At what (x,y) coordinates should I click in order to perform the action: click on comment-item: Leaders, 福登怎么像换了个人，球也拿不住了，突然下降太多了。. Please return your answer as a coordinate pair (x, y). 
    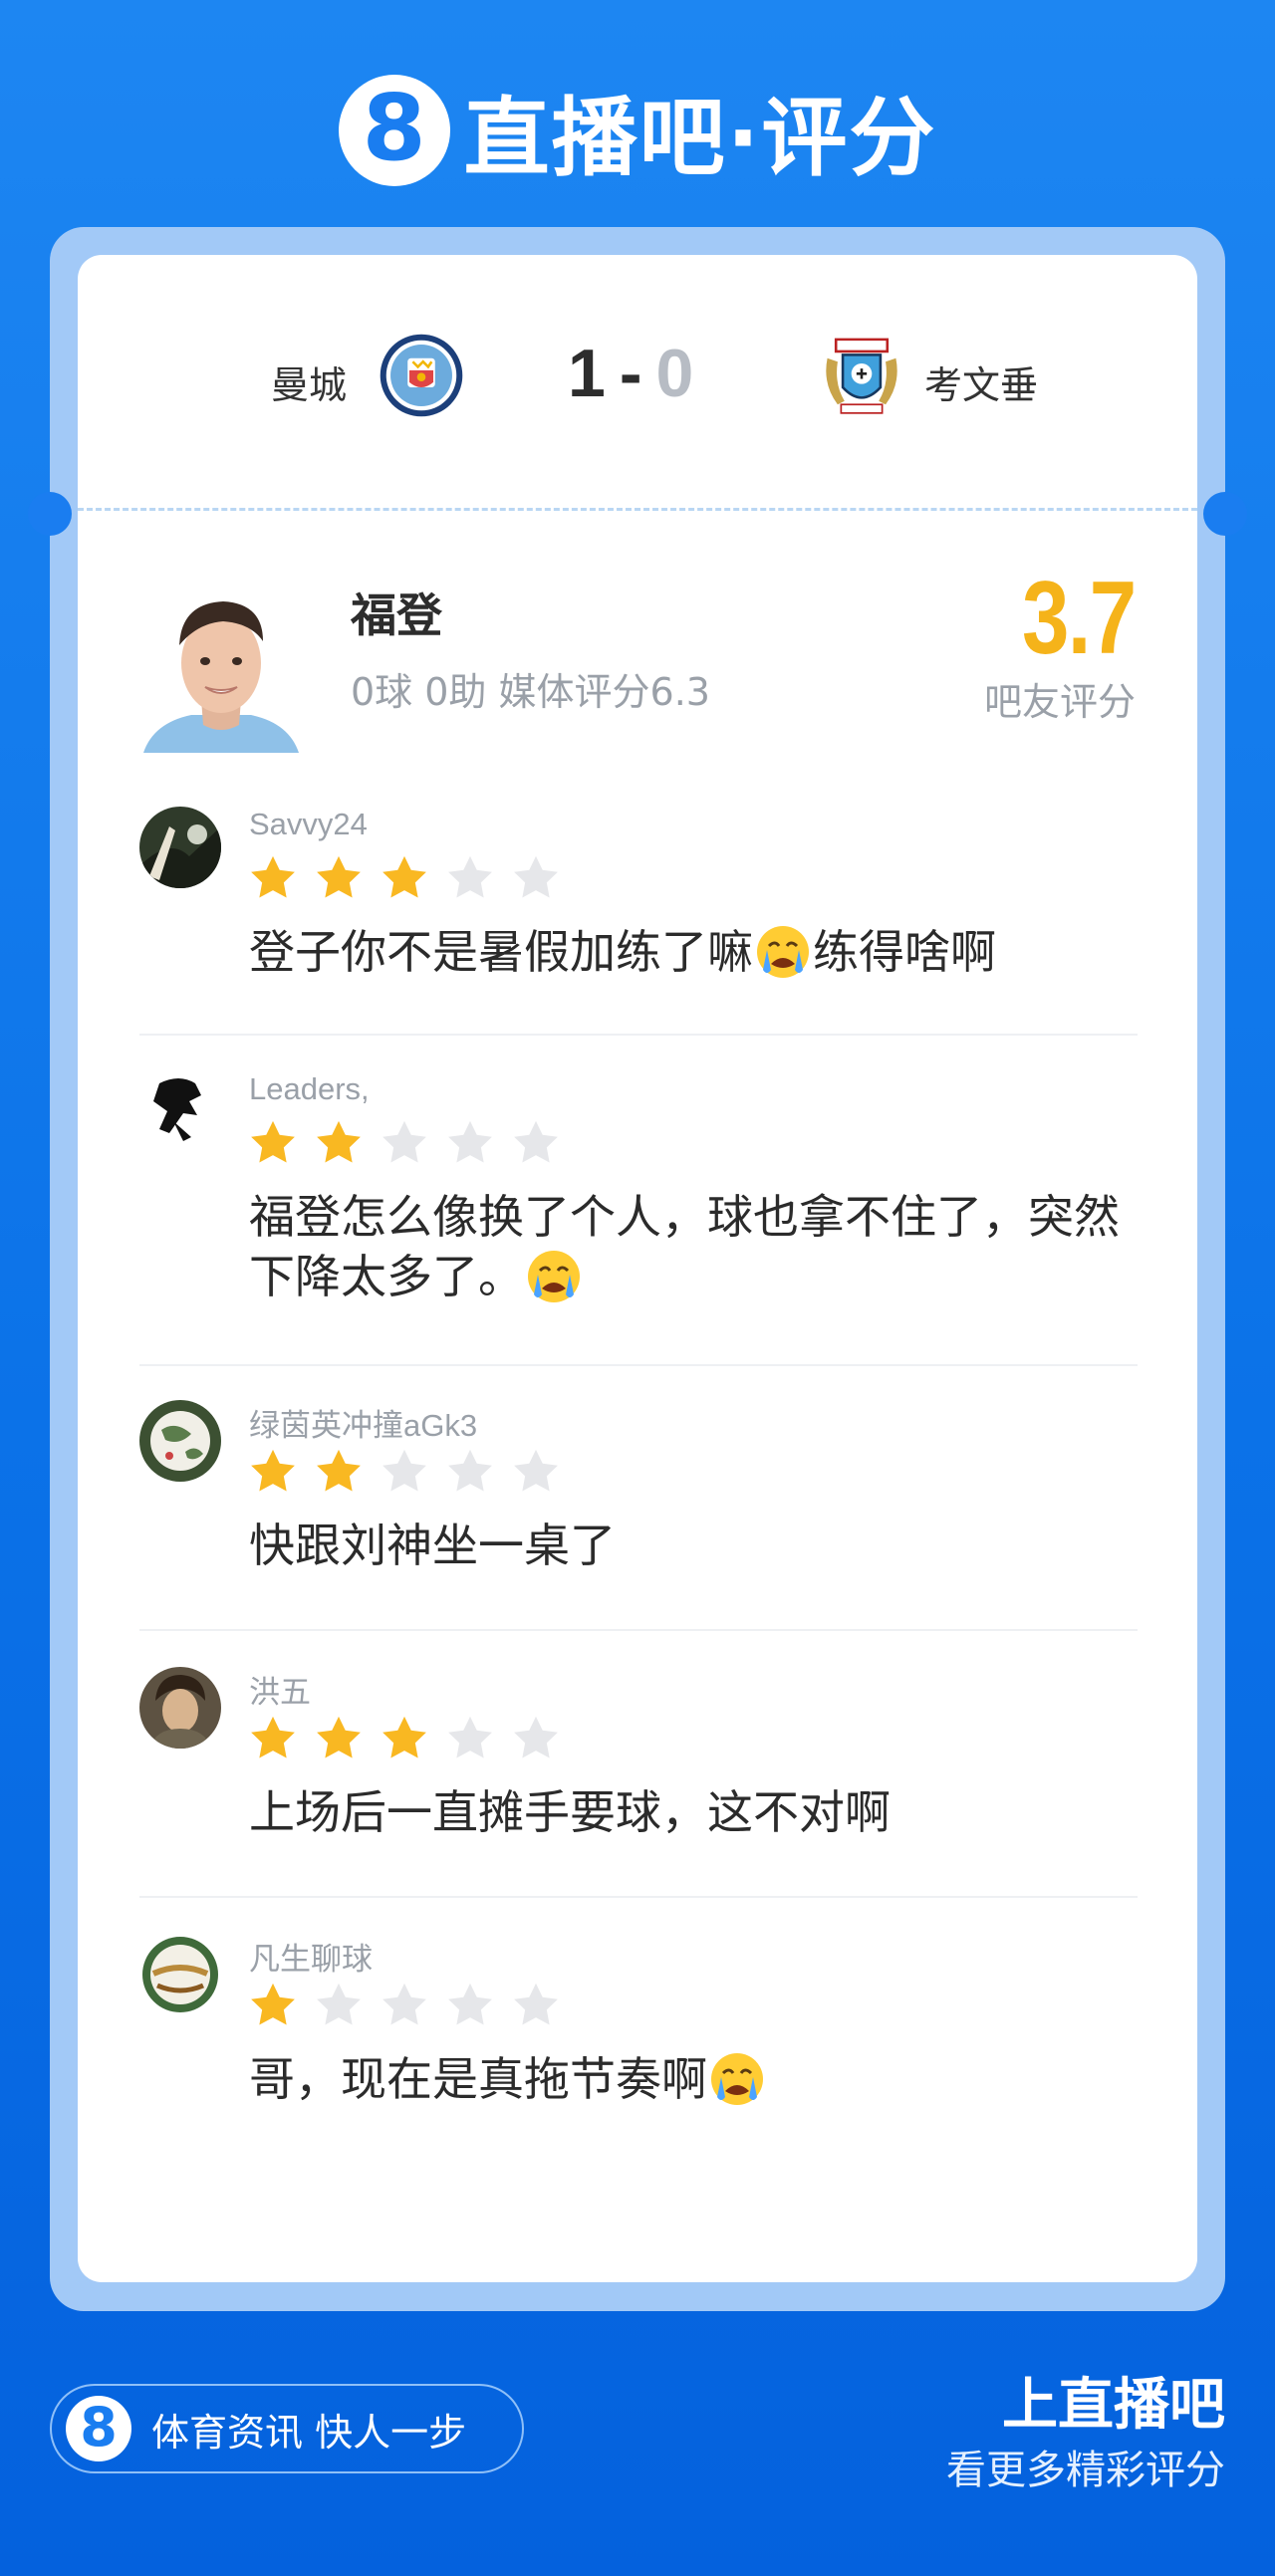
    Looking at the image, I should click on (638, 1218).